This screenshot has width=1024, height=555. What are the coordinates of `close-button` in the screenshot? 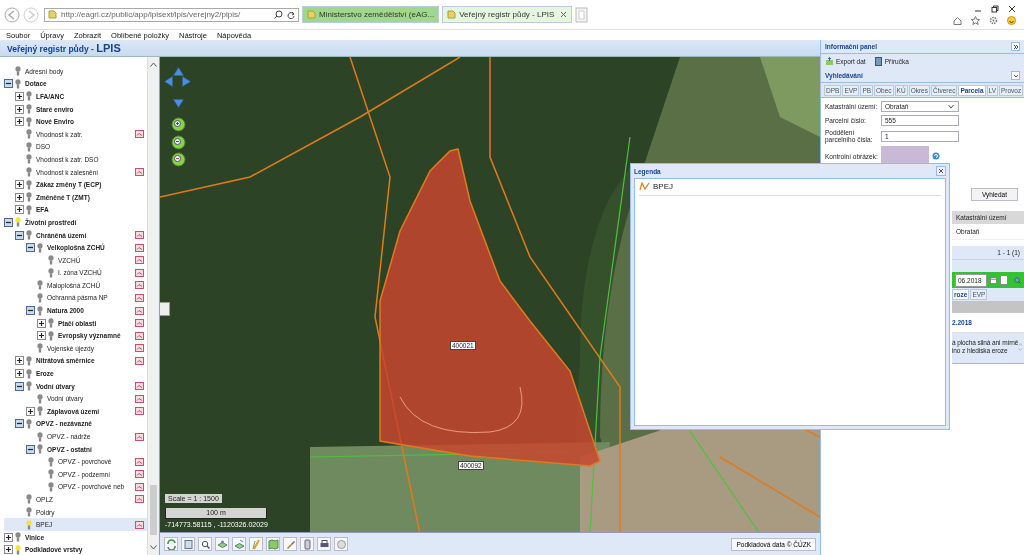 It's located at (941, 171).